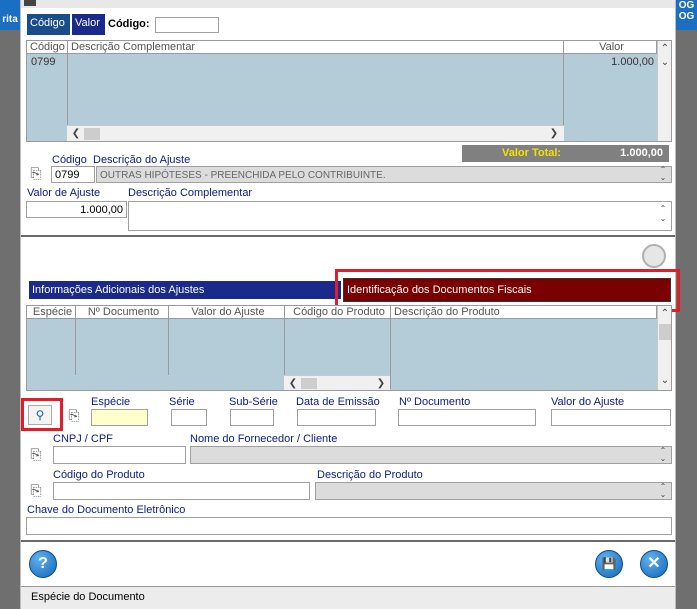  I want to click on subserie-label: Sub-Série, so click(253, 402).